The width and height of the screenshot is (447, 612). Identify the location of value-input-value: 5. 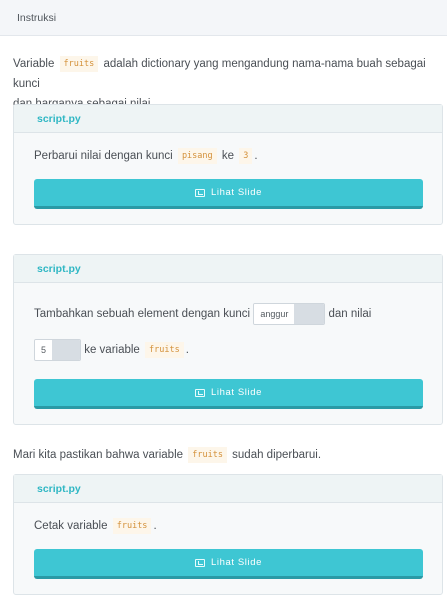
(44, 350).